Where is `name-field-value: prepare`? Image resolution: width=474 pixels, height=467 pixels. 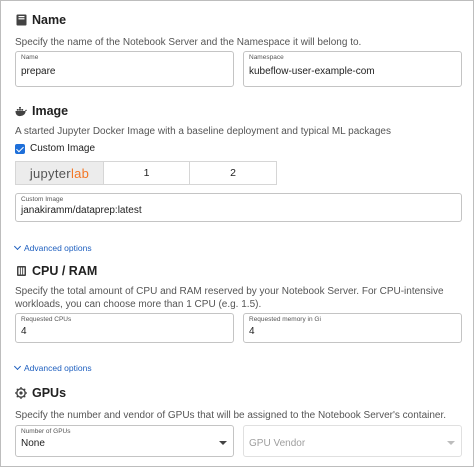 name-field-value: prepare is located at coordinates (38, 71).